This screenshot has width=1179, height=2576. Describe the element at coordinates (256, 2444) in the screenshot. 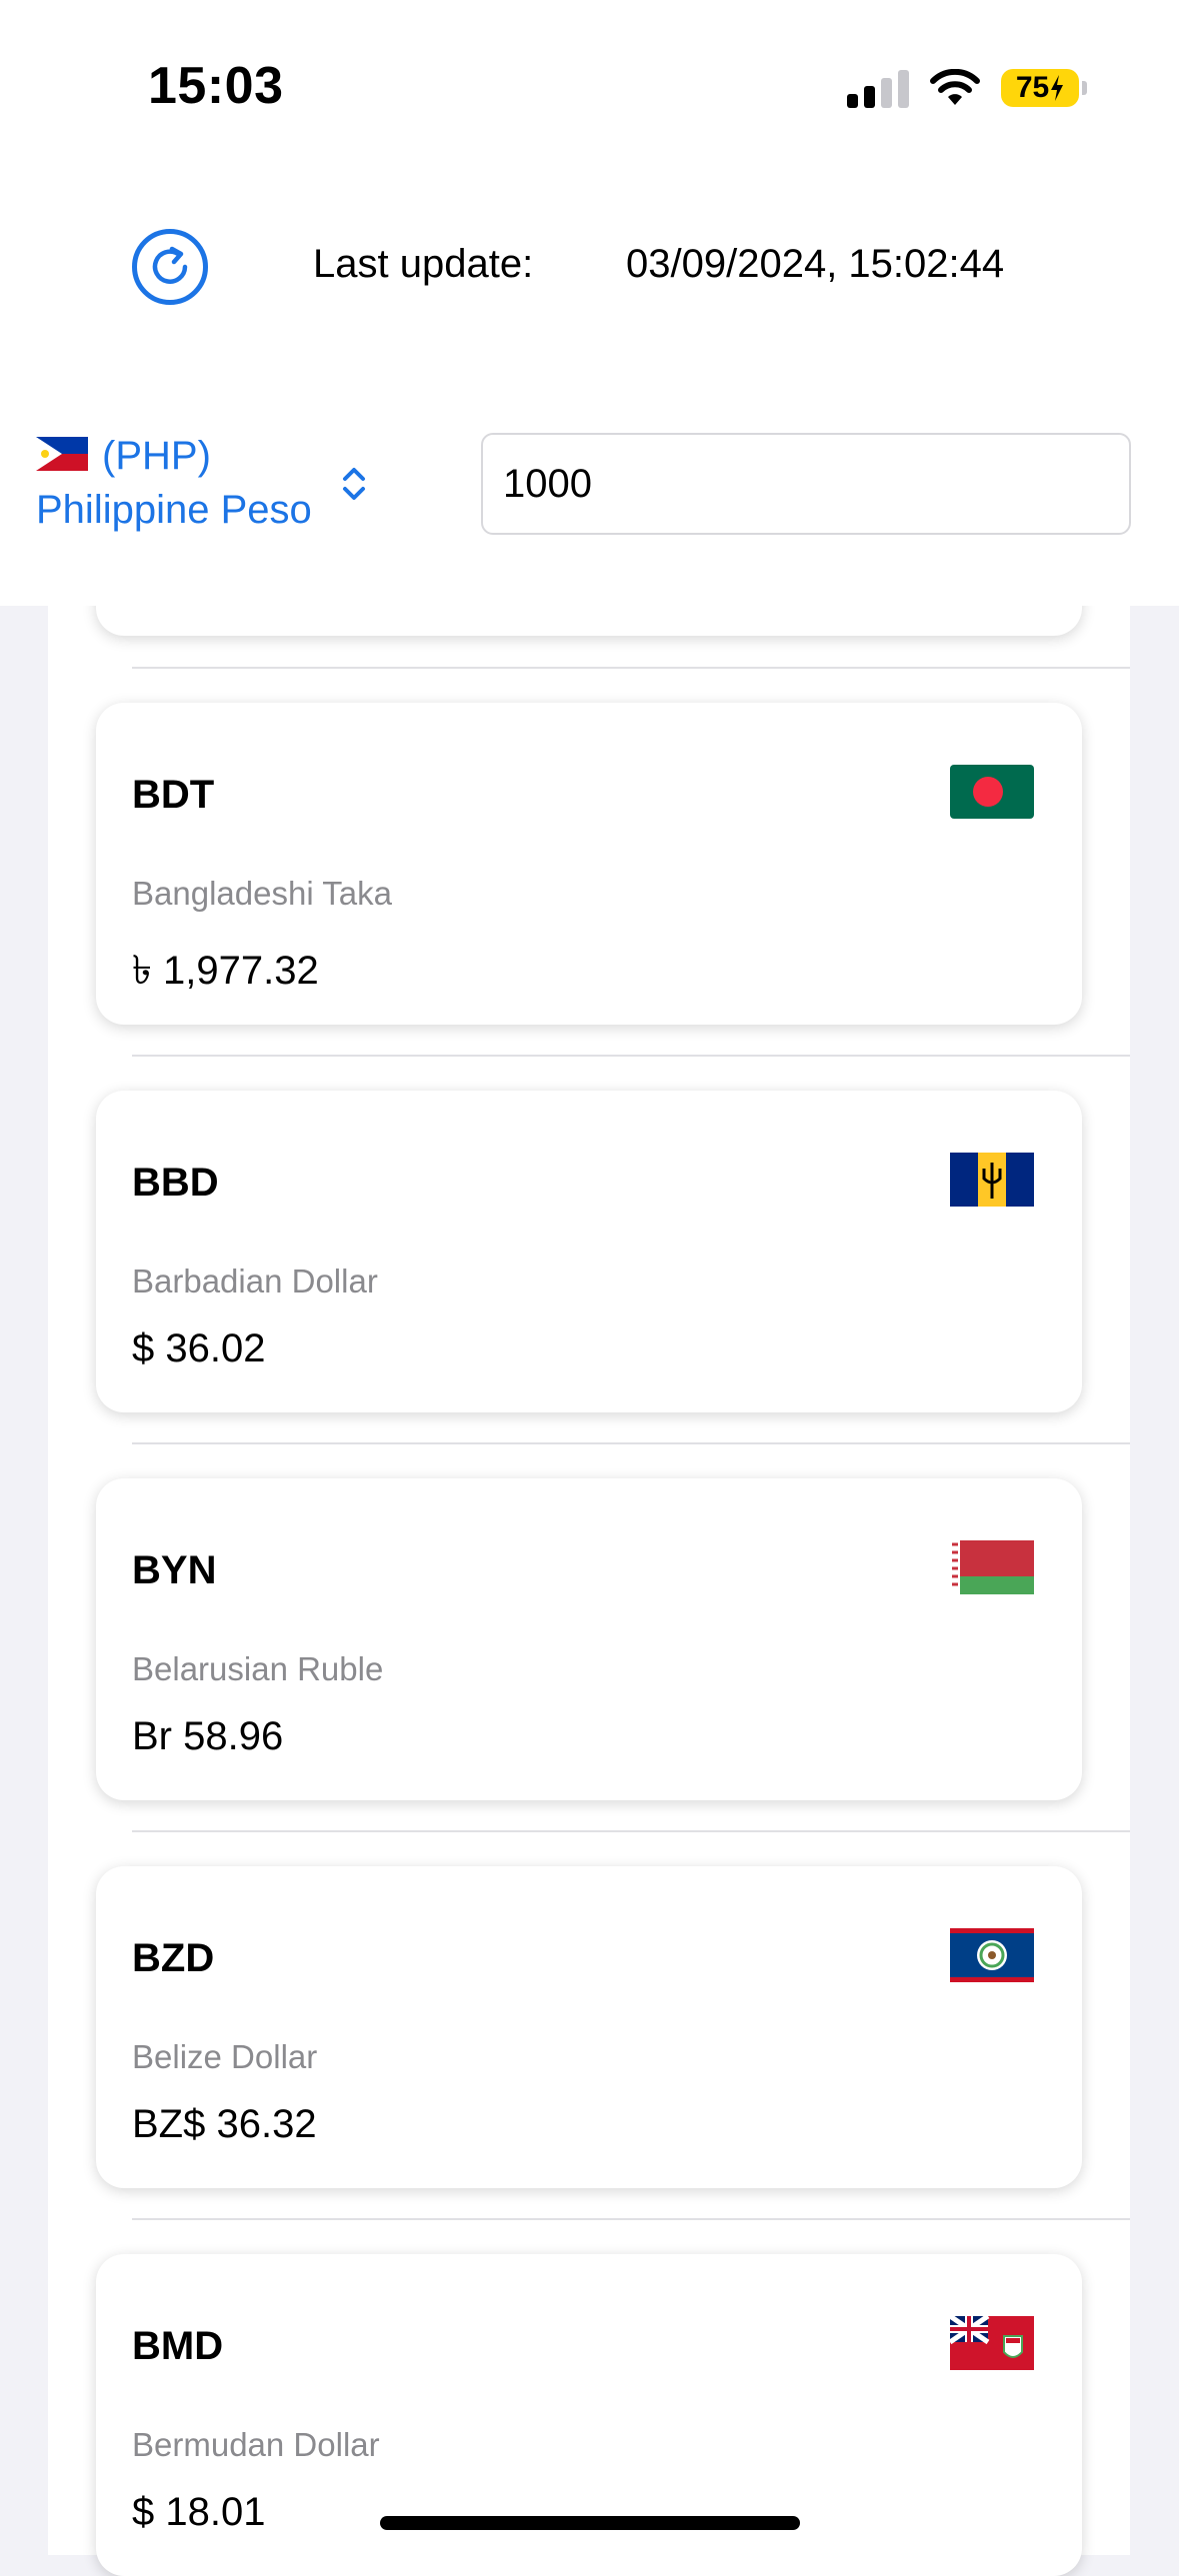

I see `currency-name: Bermudan Dollar` at that location.